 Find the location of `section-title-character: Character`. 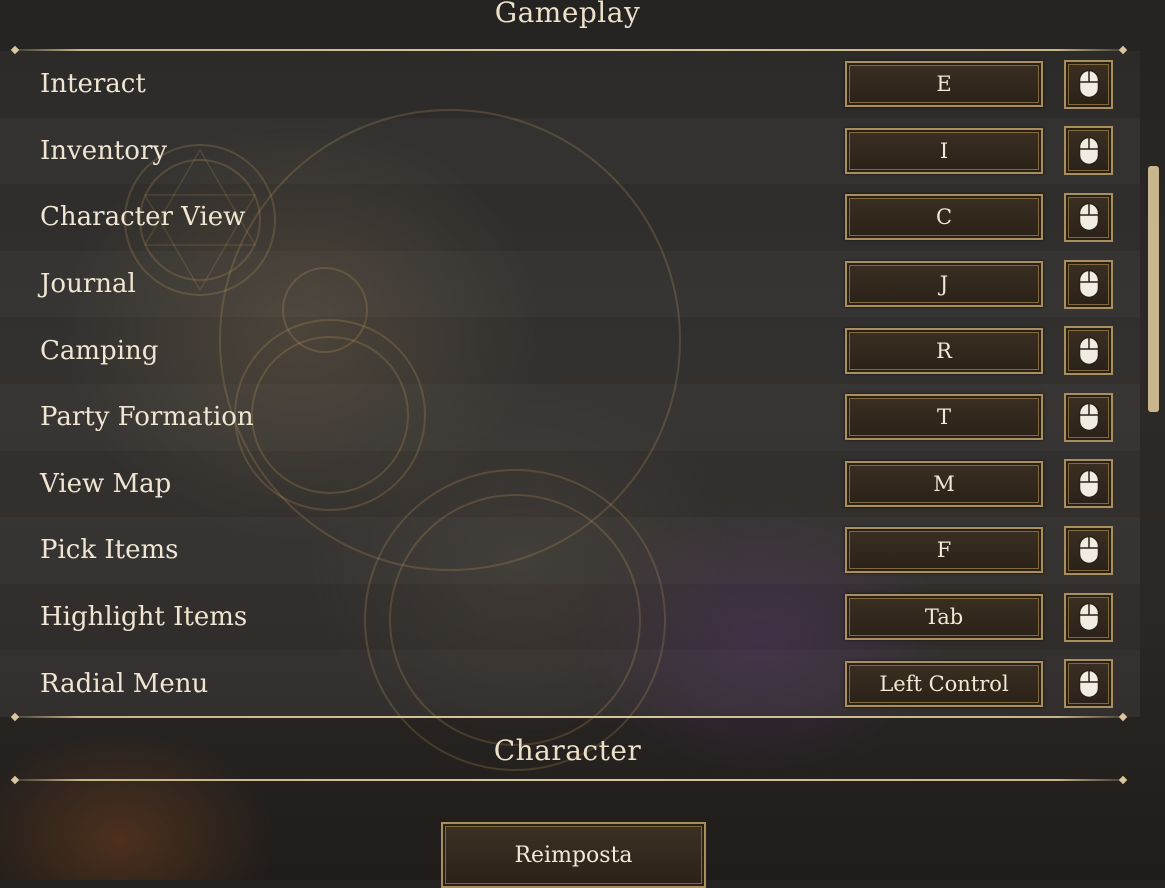

section-title-character: Character is located at coordinates (567, 750).